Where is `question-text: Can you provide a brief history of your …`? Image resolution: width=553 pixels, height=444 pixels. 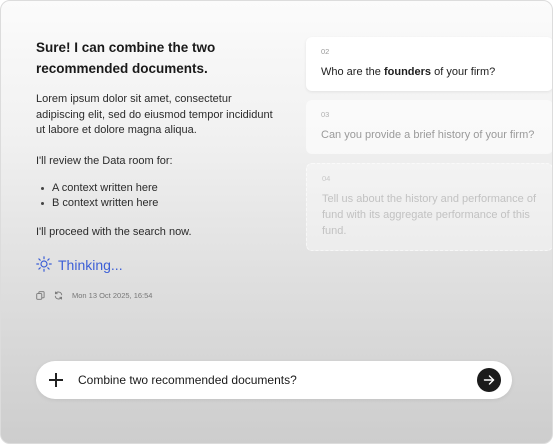
question-text: Can you provide a brief history of your … is located at coordinates (428, 135).